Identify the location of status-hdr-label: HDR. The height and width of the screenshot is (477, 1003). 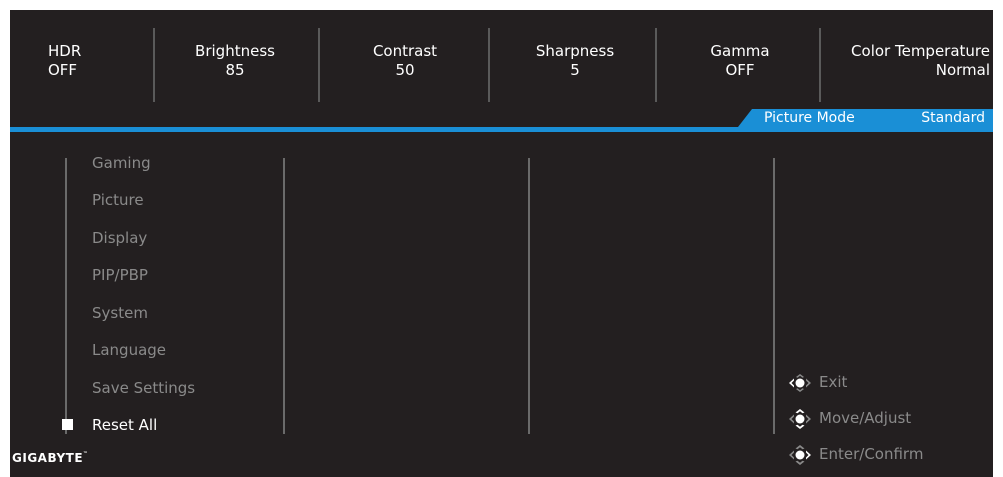
(65, 51).